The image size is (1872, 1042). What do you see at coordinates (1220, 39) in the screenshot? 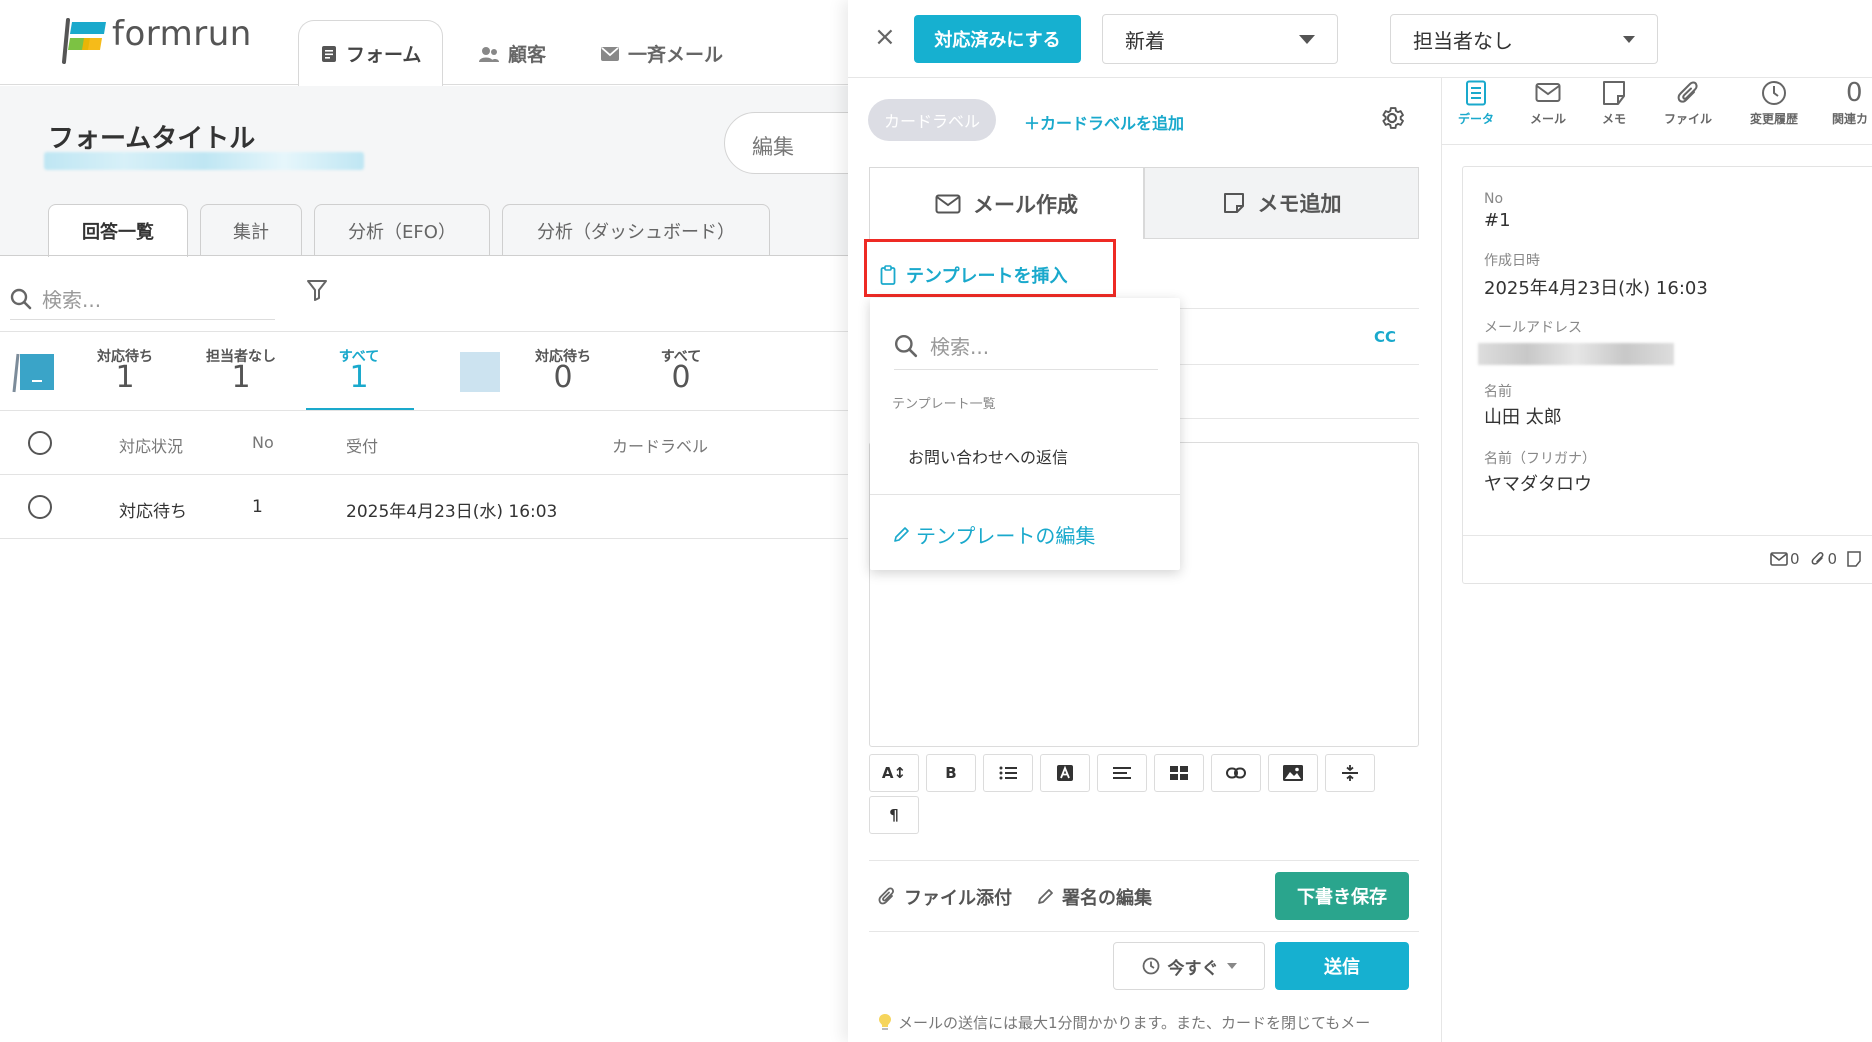
I see `status-select: 新着` at bounding box center [1220, 39].